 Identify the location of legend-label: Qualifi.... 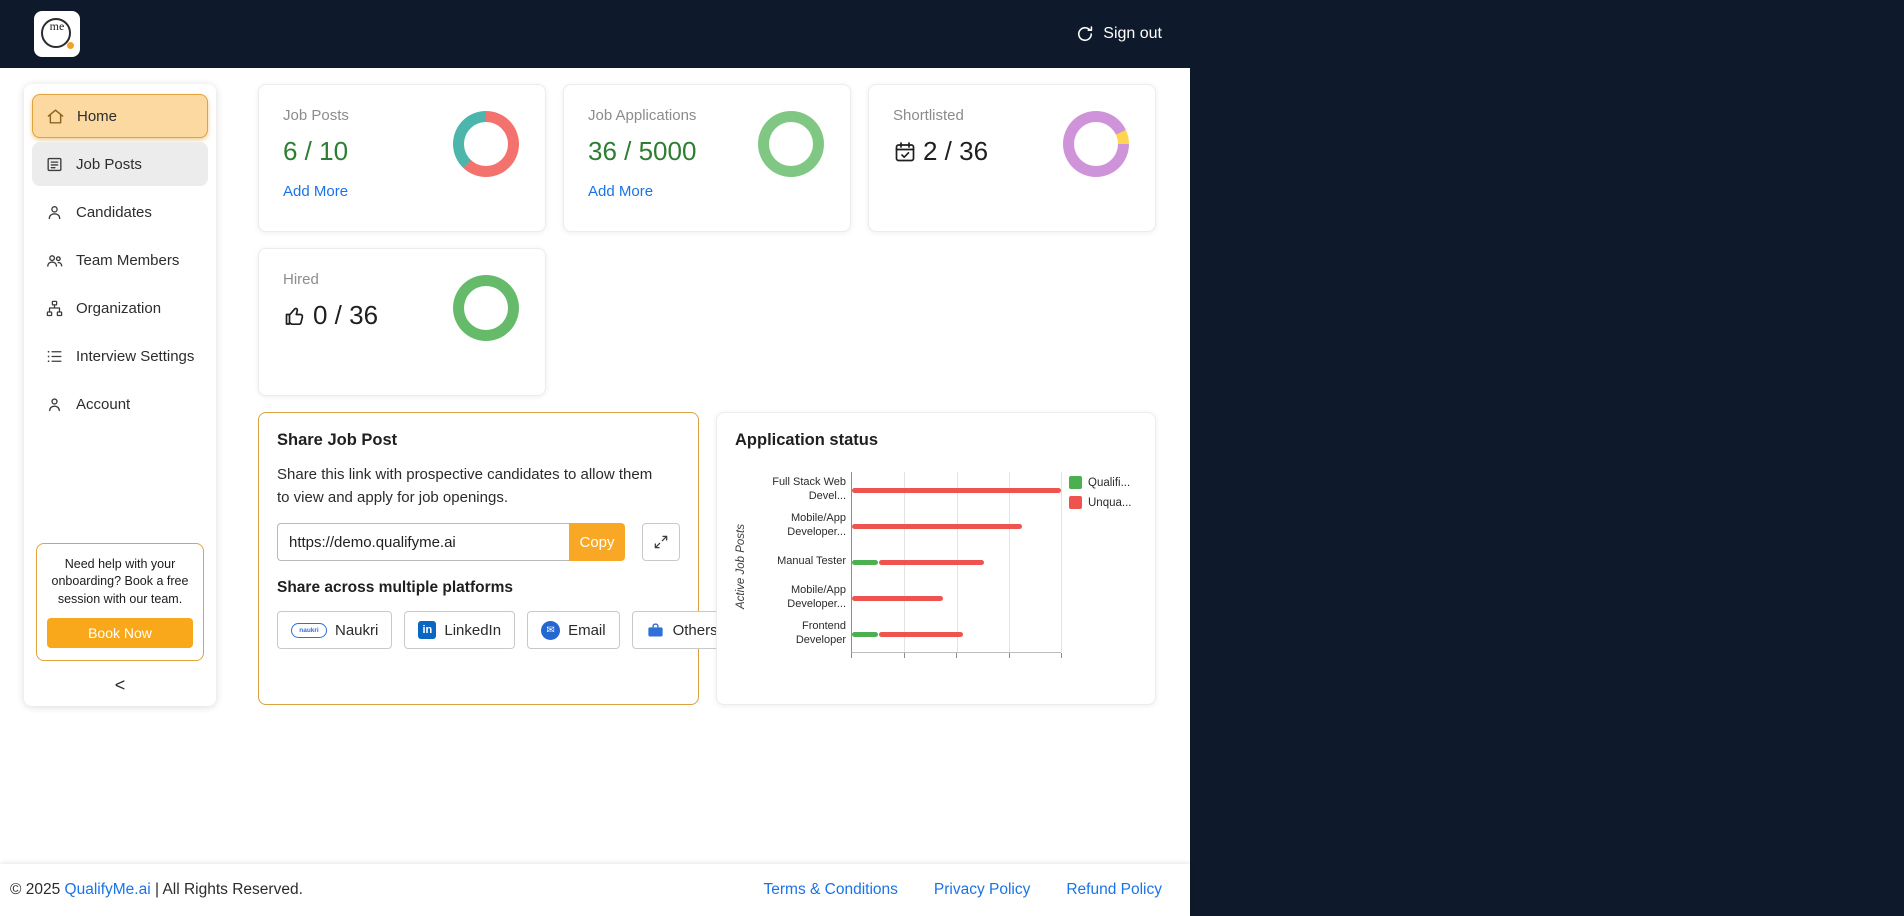
(1109, 482).